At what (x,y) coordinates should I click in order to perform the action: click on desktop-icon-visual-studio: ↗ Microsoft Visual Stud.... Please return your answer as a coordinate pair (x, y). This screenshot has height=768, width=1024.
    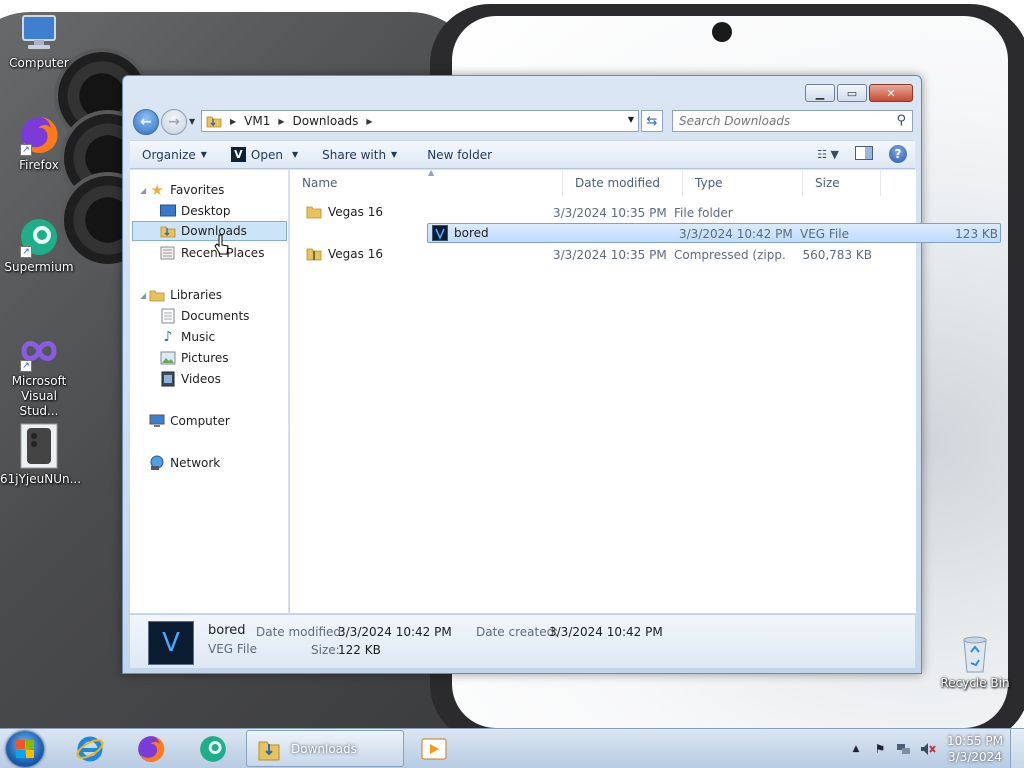
    Looking at the image, I should click on (39, 374).